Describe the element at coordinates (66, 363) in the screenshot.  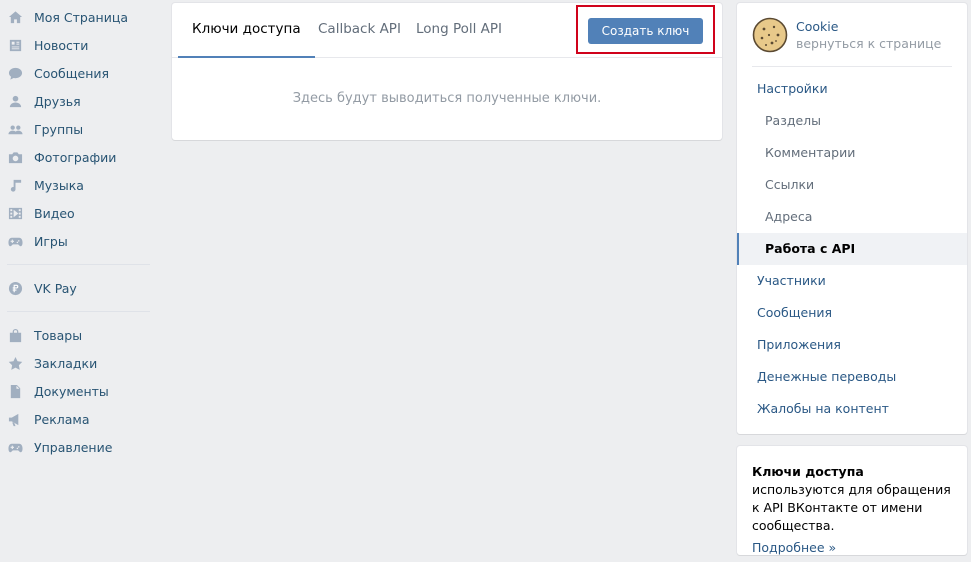
I see `nav-item-label: Закладки` at that location.